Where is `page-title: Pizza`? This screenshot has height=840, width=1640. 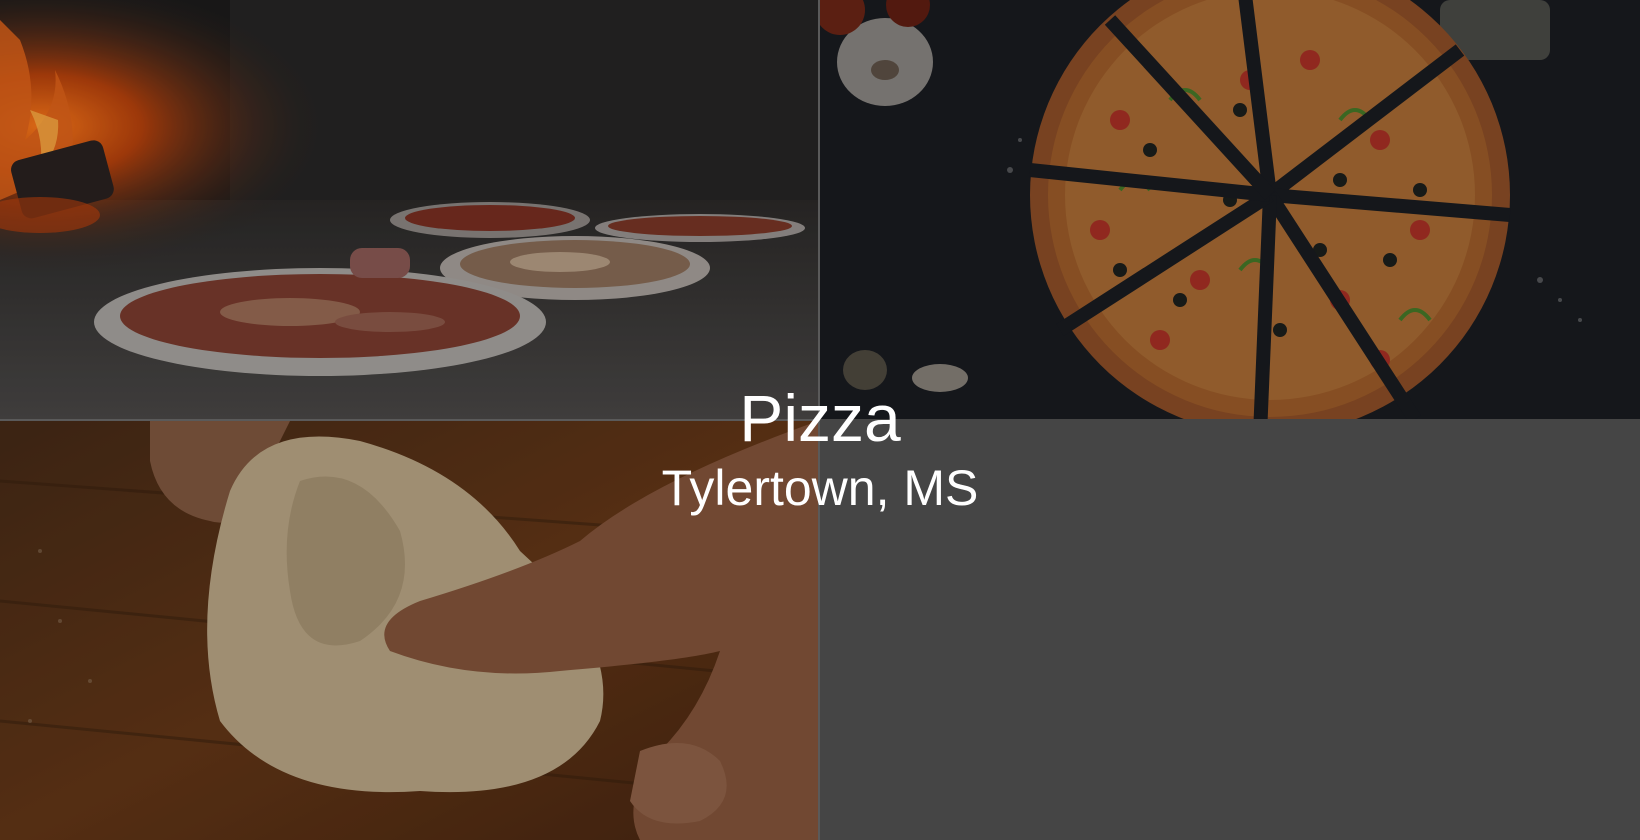
page-title: Pizza is located at coordinates (820, 418).